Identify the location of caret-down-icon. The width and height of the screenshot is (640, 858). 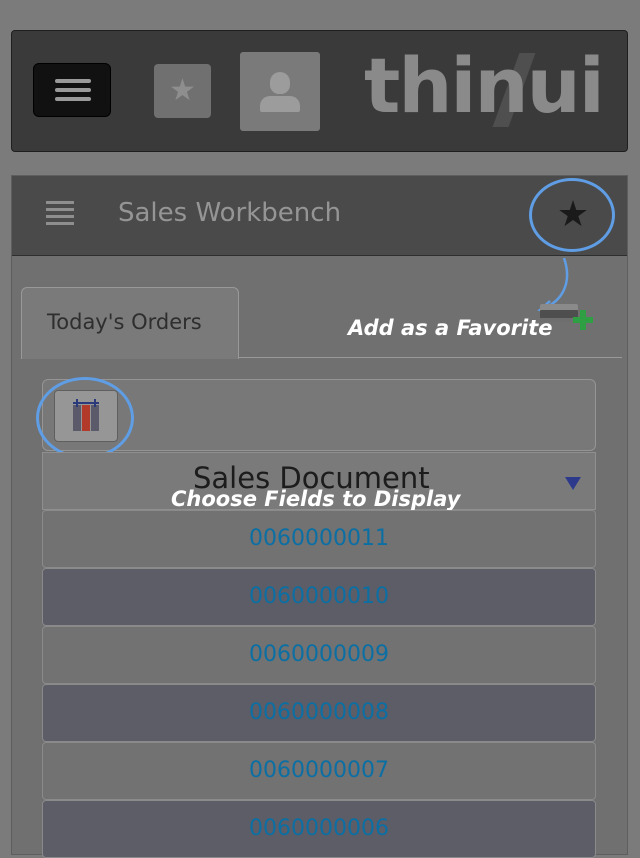
(573, 483).